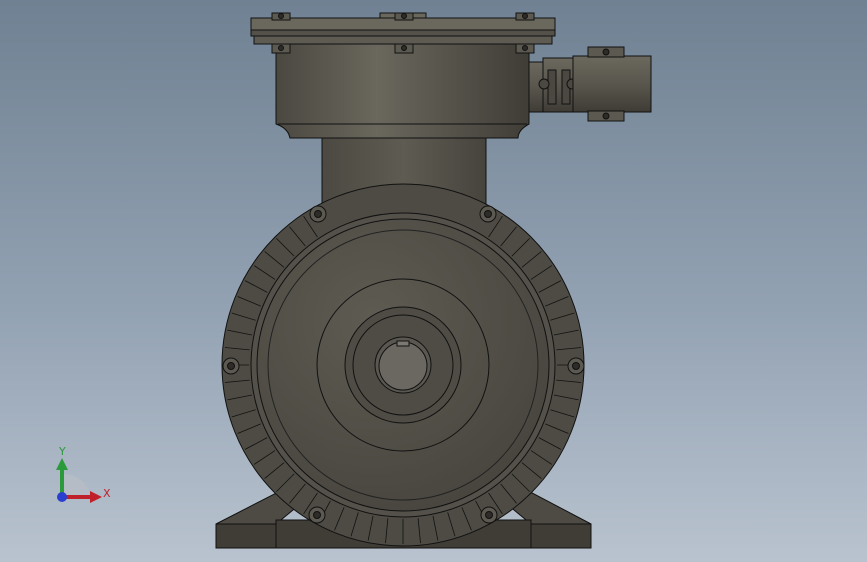  I want to click on terminal-box, so click(402, 91).